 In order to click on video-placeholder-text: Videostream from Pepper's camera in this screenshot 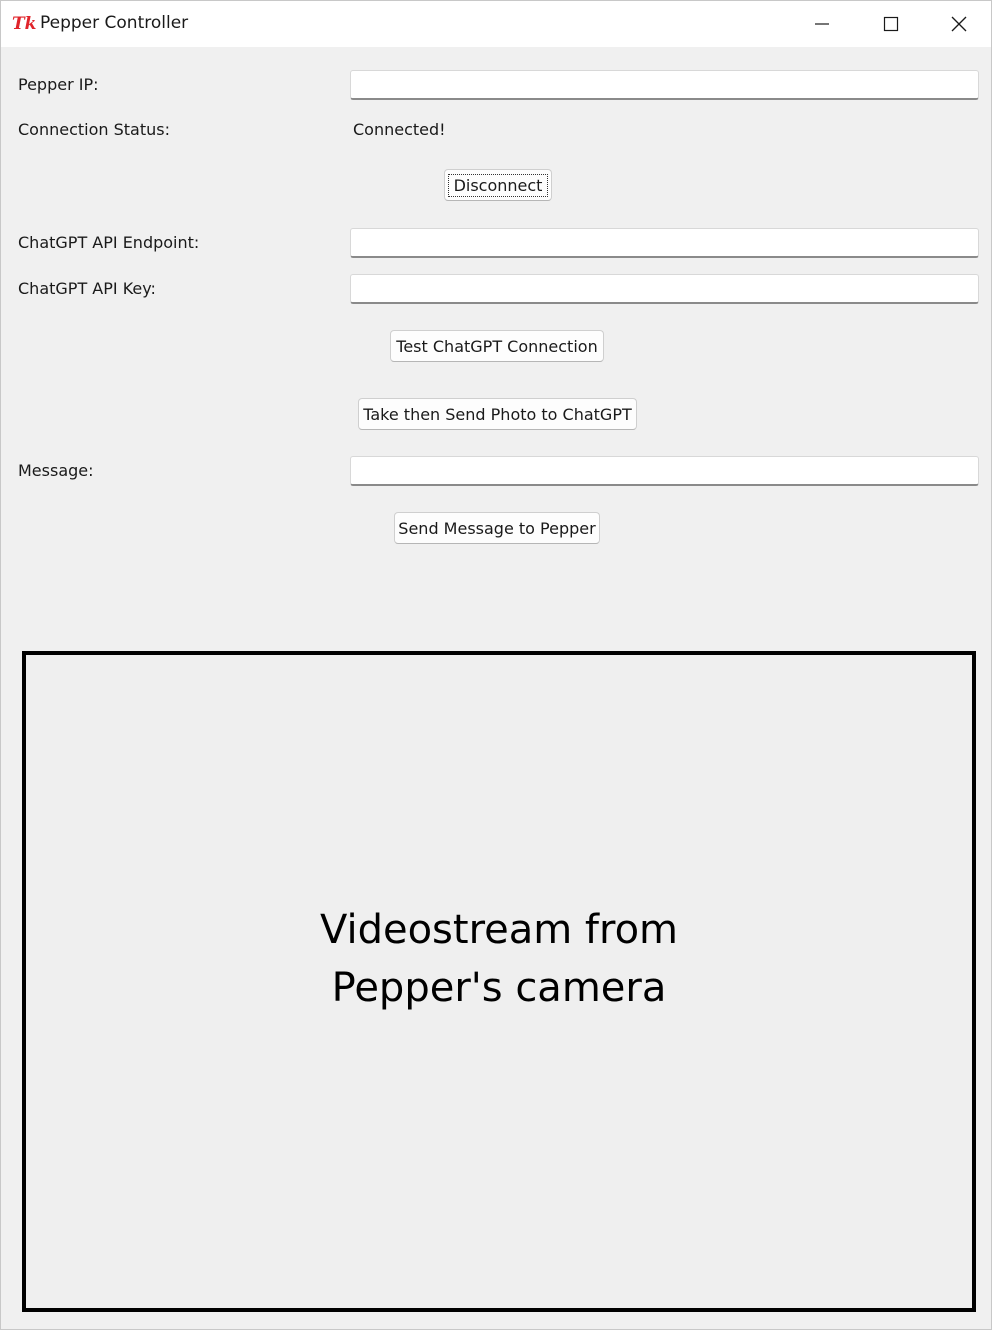, I will do `click(499, 959)`.